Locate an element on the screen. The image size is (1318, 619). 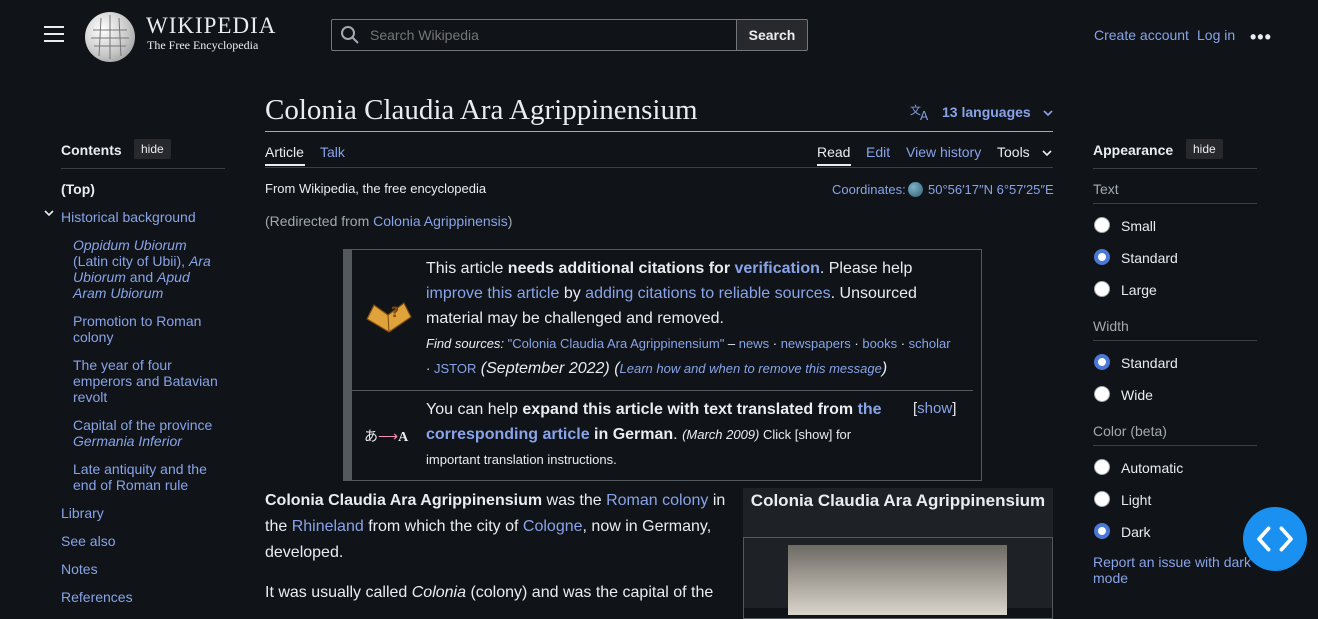
site-subtitle: From Wikipedia, the free encyclopedia is located at coordinates (376, 188).